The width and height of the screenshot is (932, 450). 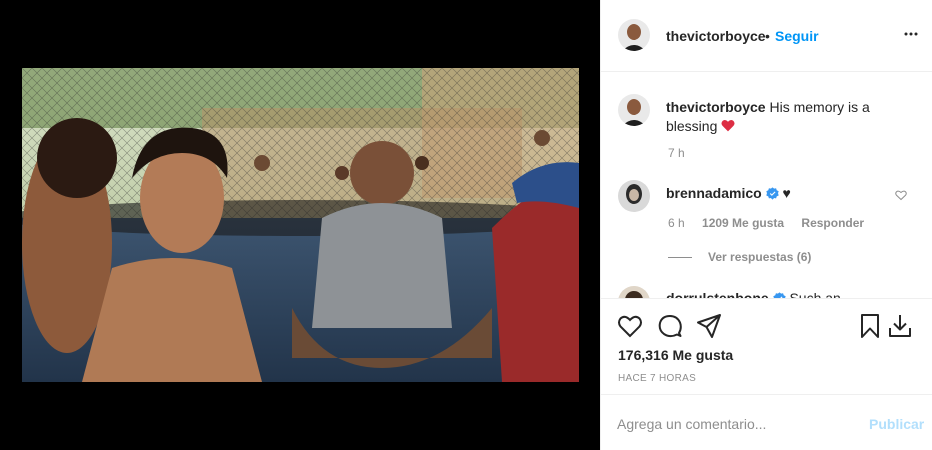 What do you see at coordinates (716, 107) in the screenshot?
I see `caption-username: thevictorboyce` at bounding box center [716, 107].